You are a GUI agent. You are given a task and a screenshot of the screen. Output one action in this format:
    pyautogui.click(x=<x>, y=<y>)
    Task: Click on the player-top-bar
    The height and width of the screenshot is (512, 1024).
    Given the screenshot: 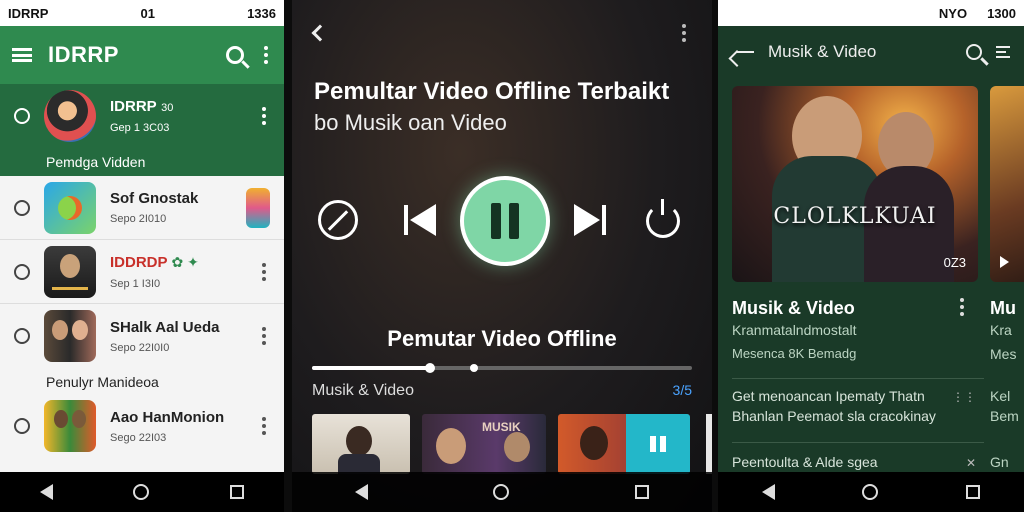 What is the action you would take?
    pyautogui.click(x=502, y=33)
    